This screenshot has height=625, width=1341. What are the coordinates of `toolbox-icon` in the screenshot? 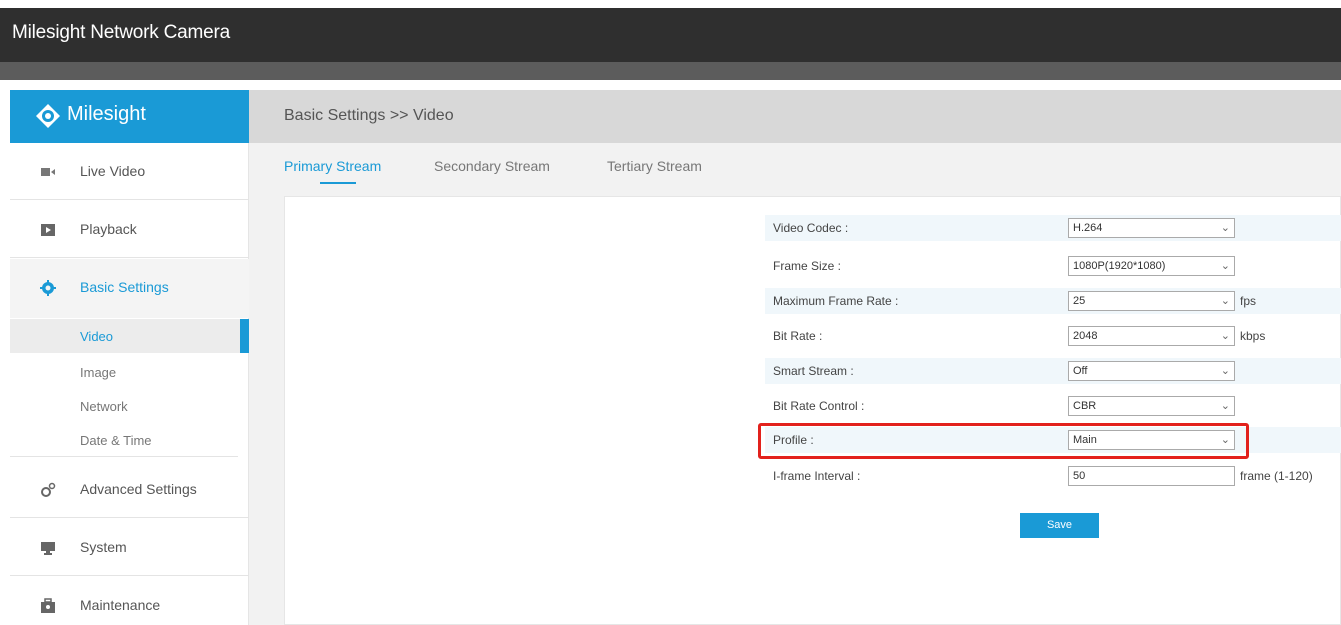 It's located at (48, 605).